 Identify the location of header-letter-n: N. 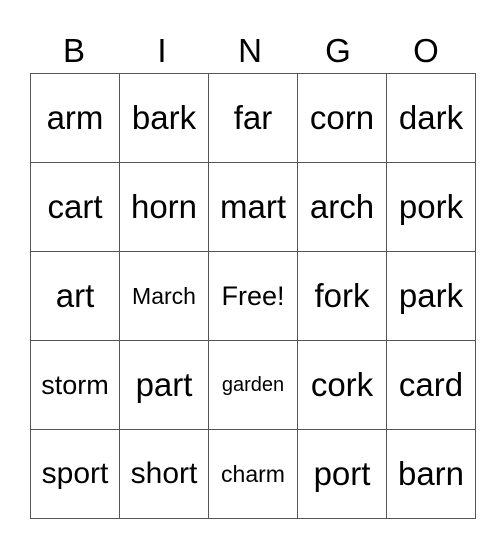
(250, 50).